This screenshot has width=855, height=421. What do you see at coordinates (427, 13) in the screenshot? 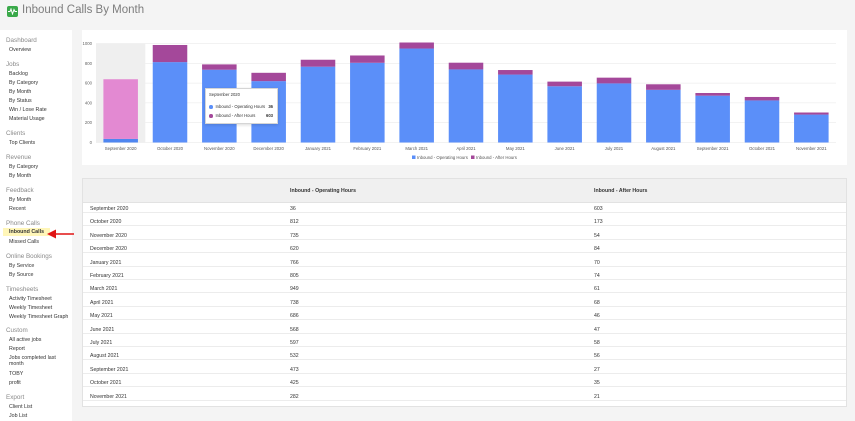
I see `top-bar: Inbound Calls By Month` at bounding box center [427, 13].